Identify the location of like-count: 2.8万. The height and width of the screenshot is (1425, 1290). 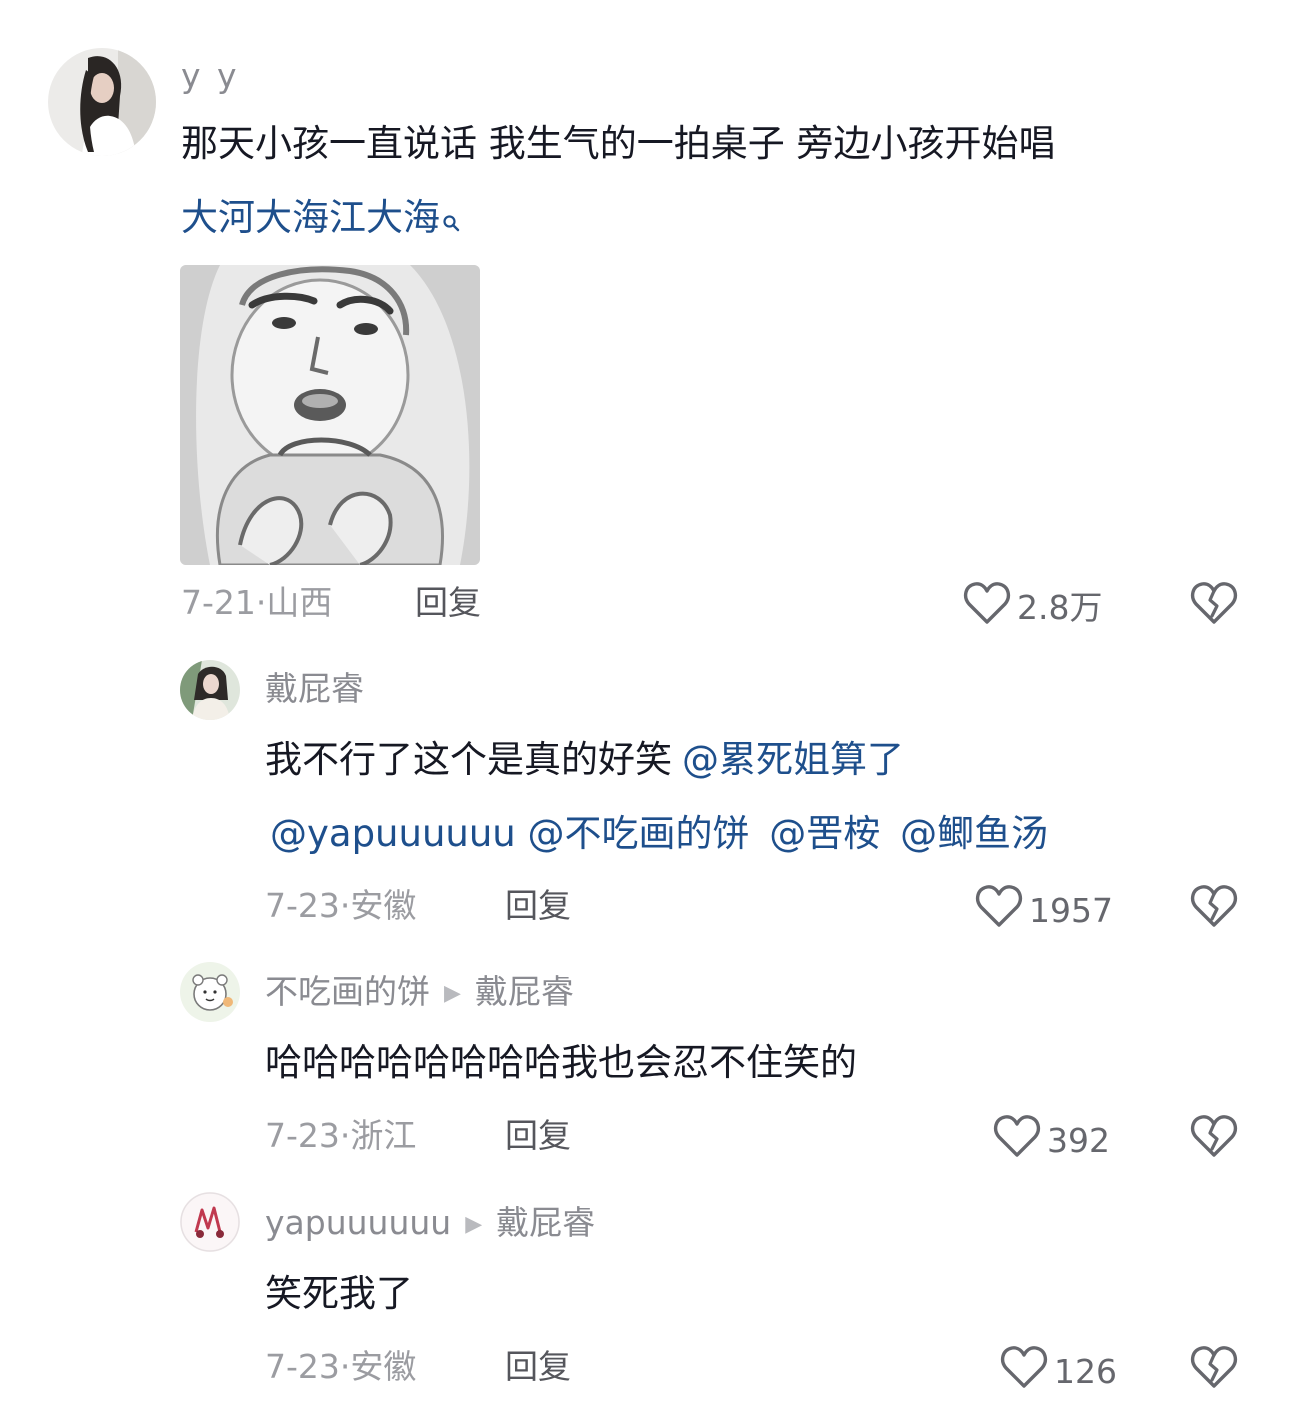
(1060, 607).